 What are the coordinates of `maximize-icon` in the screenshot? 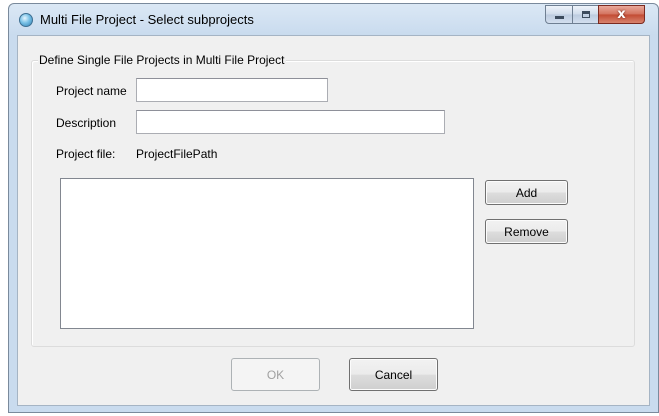 It's located at (585, 14).